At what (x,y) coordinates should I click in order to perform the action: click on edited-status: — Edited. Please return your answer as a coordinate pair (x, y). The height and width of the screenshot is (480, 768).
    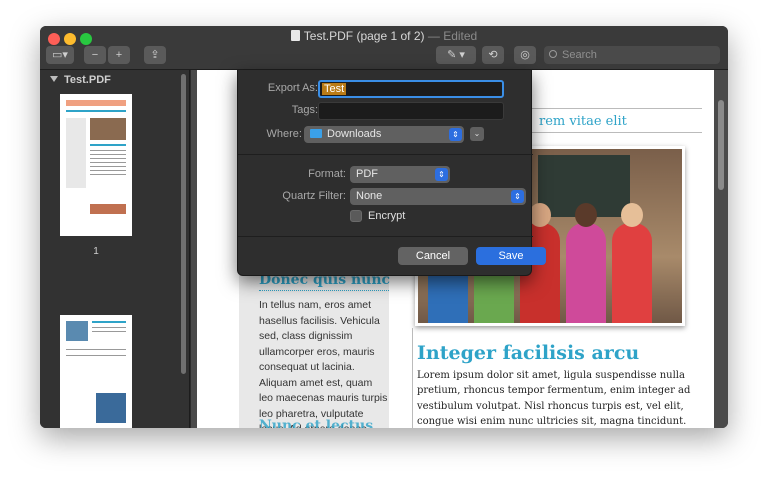
    Looking at the image, I should click on (452, 36).